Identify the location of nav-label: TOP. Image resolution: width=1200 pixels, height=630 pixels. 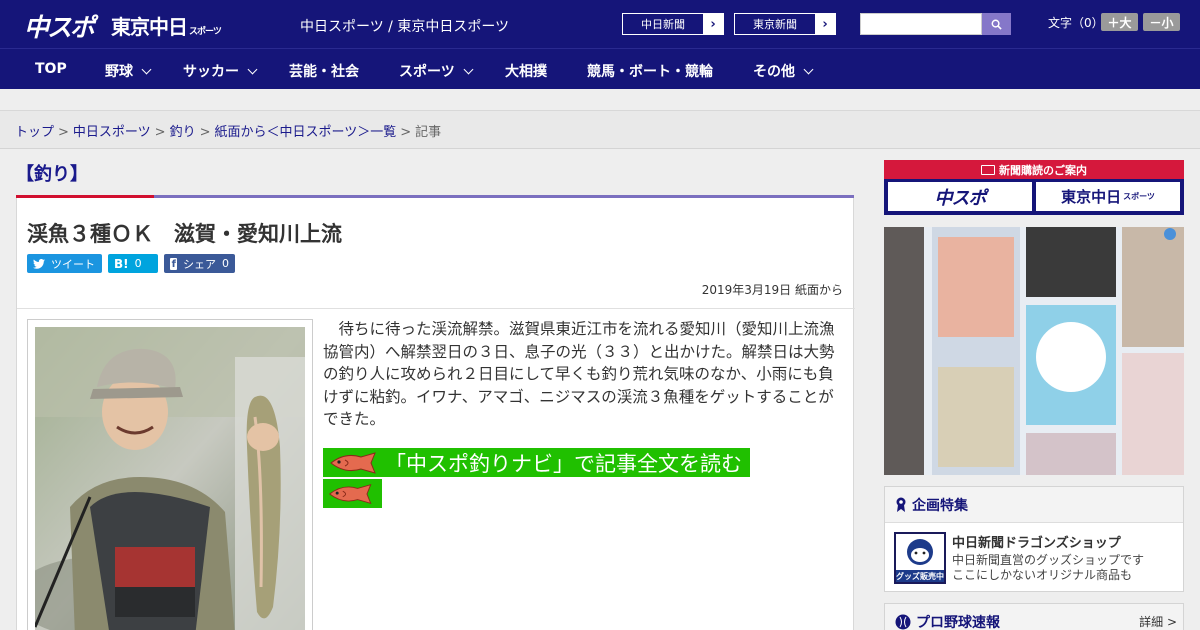
(51, 69).